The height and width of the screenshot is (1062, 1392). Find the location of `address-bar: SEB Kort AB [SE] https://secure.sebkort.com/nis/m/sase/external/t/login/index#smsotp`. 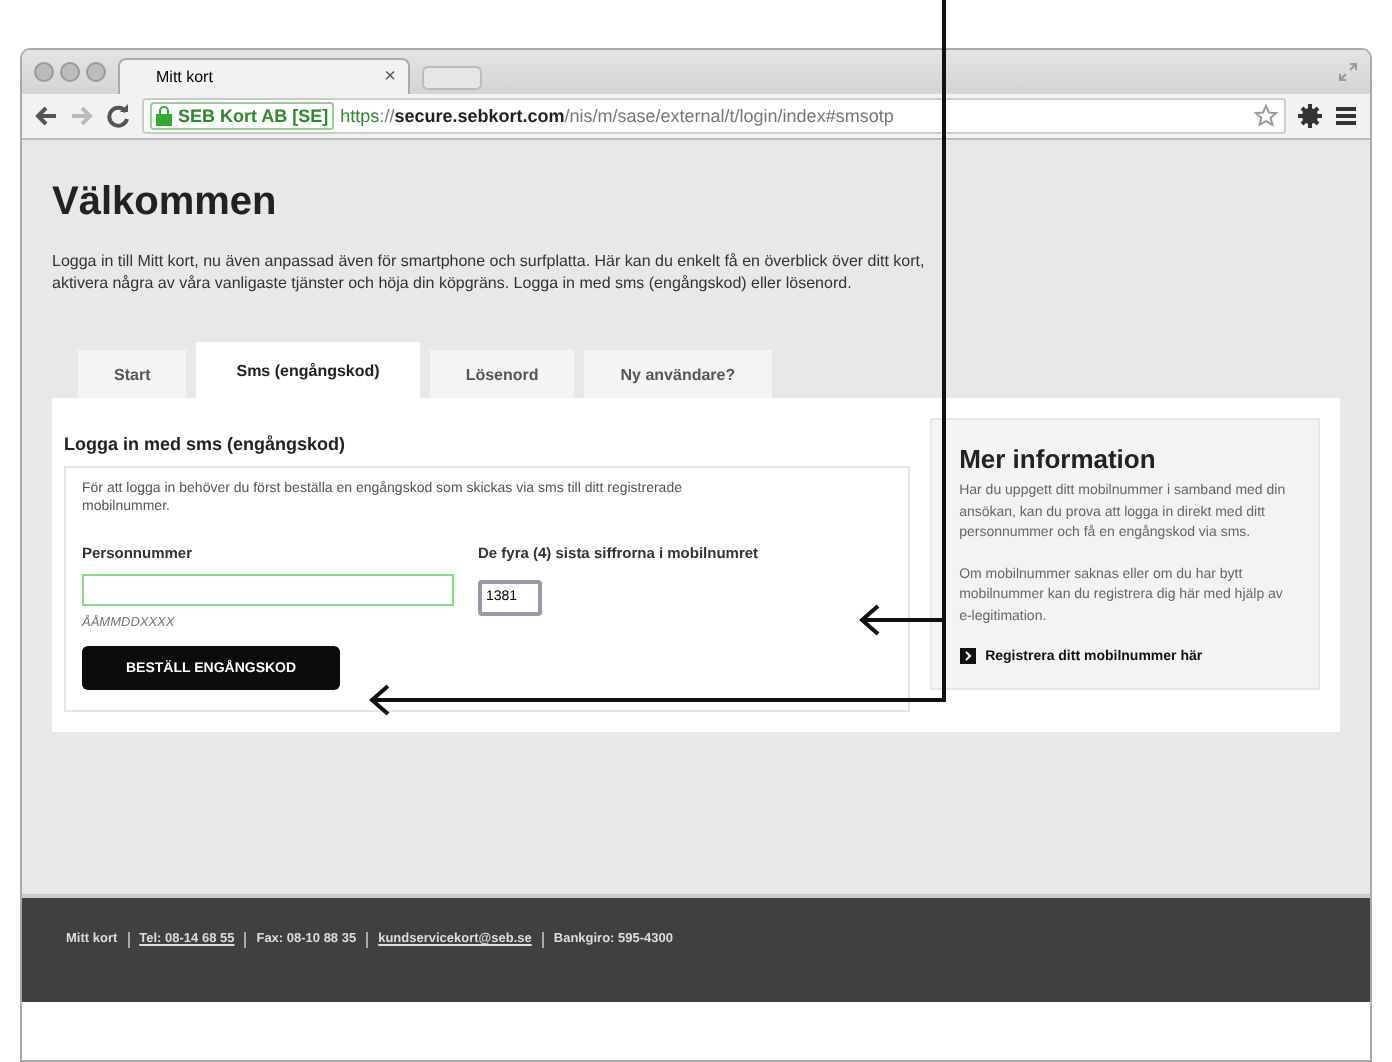

address-bar: SEB Kort AB [SE] https://secure.sebkort.com/nis/m/sase/external/t/login/index#smsotp is located at coordinates (714, 116).